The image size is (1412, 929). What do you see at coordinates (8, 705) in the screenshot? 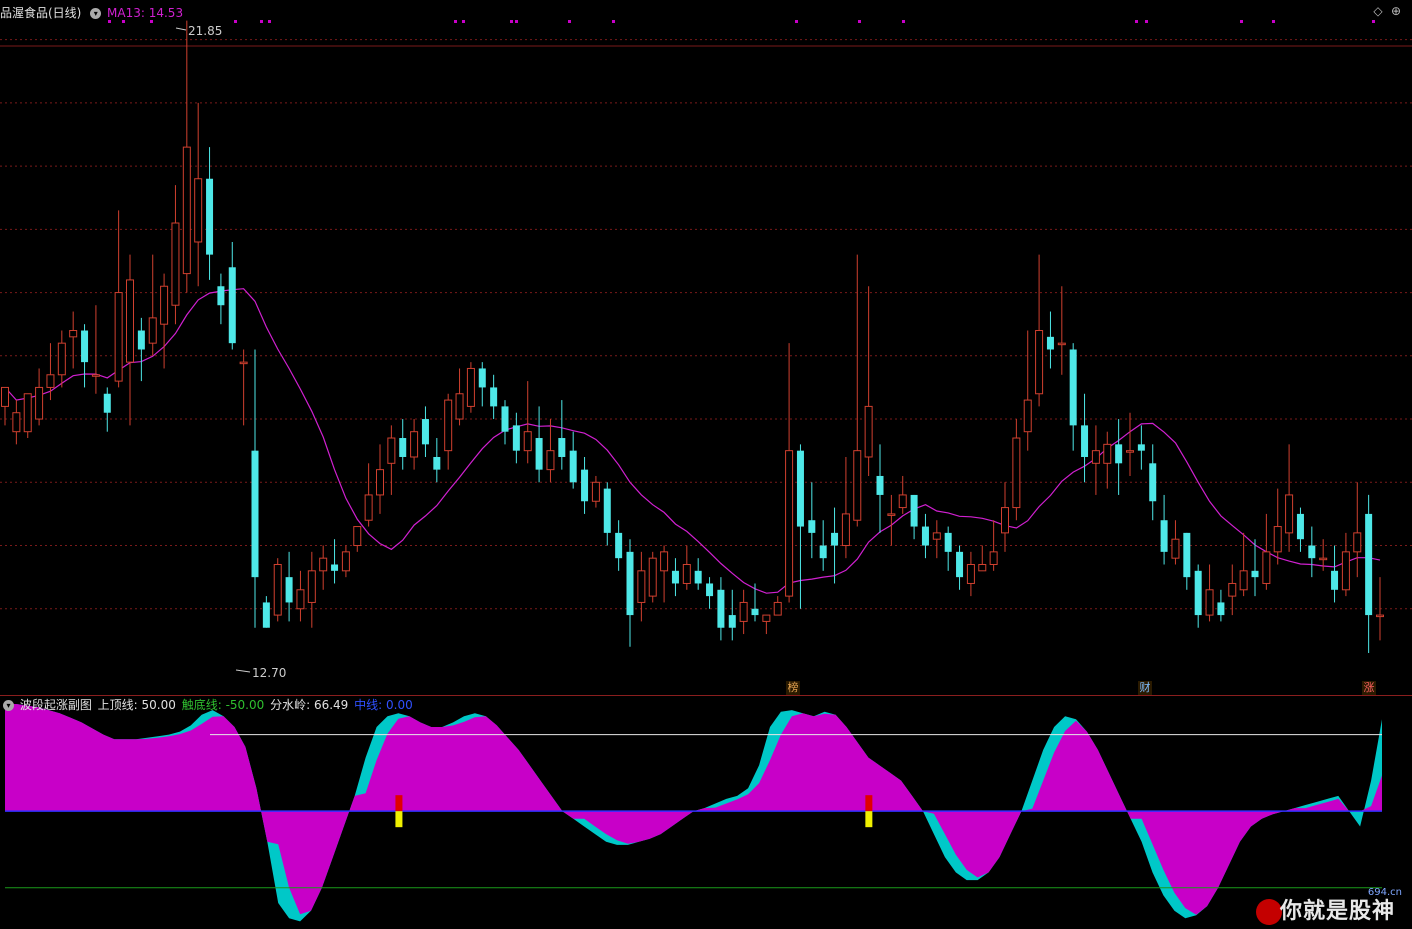
I see `sub-indicator-menu-icon: ▾` at bounding box center [8, 705].